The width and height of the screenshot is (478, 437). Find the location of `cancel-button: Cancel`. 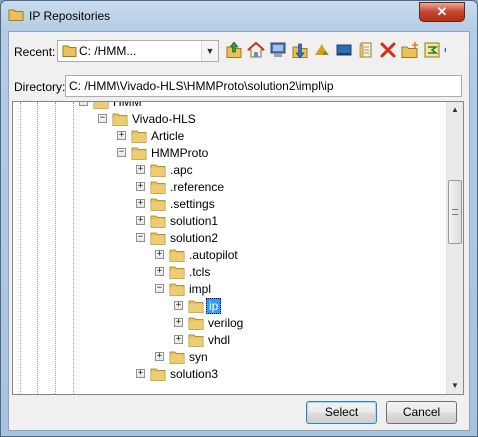

cancel-button: Cancel is located at coordinates (421, 412).